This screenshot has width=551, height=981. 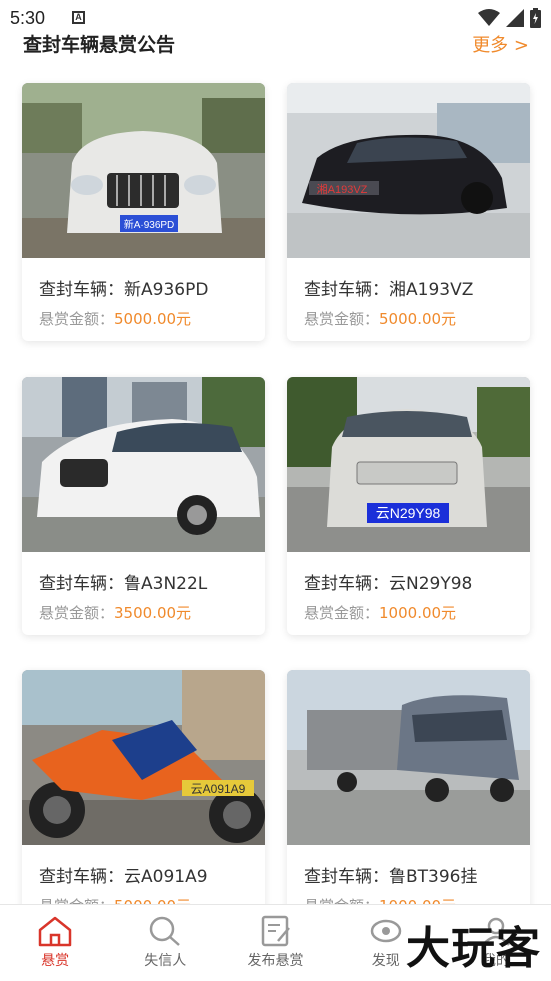 What do you see at coordinates (408, 464) in the screenshot?
I see `vehicle-photo: 云N29Y98` at bounding box center [408, 464].